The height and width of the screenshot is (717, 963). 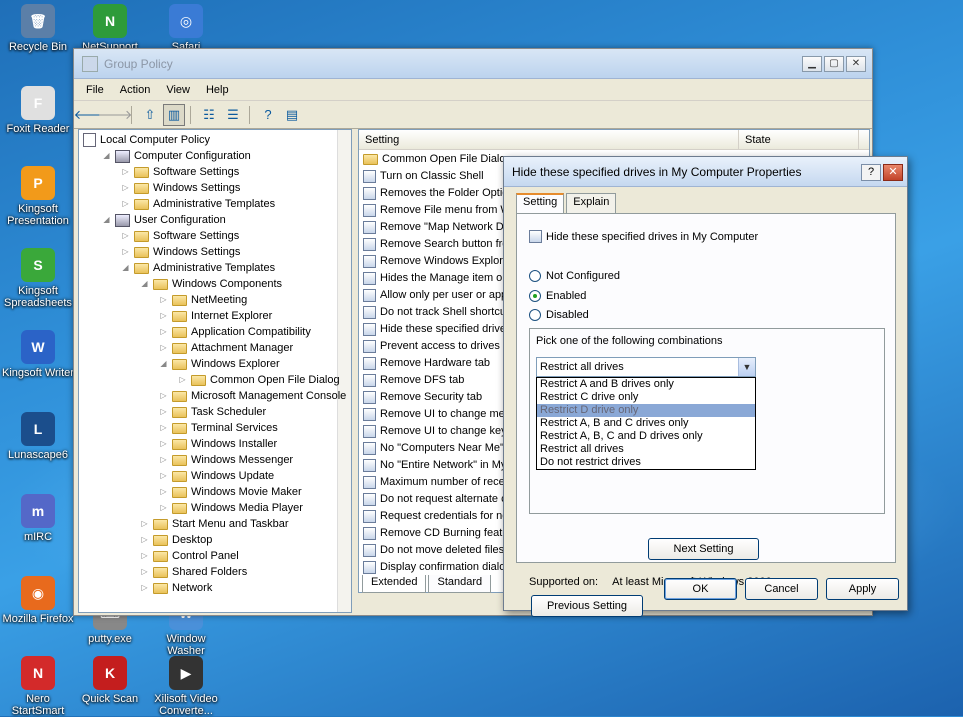 What do you see at coordinates (233, 115) in the screenshot?
I see `export-list-icon: ☰` at bounding box center [233, 115].